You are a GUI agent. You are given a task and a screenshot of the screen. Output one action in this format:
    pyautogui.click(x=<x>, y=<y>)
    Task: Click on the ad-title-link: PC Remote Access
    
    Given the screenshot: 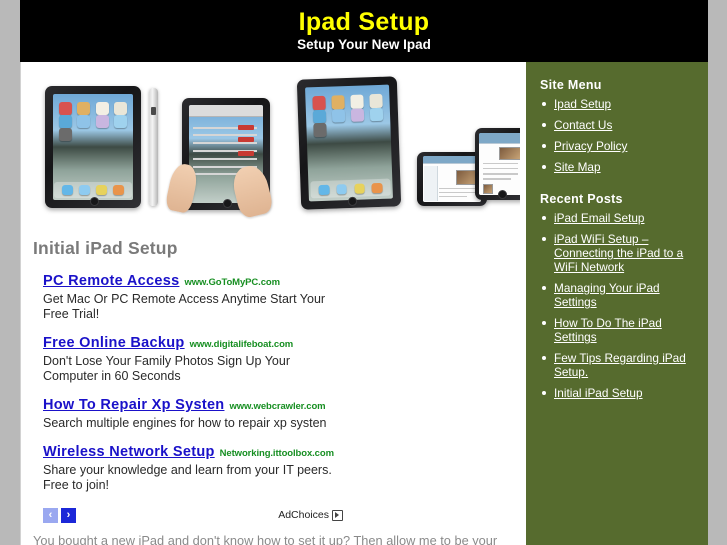 What is the action you would take?
    pyautogui.click(x=111, y=281)
    